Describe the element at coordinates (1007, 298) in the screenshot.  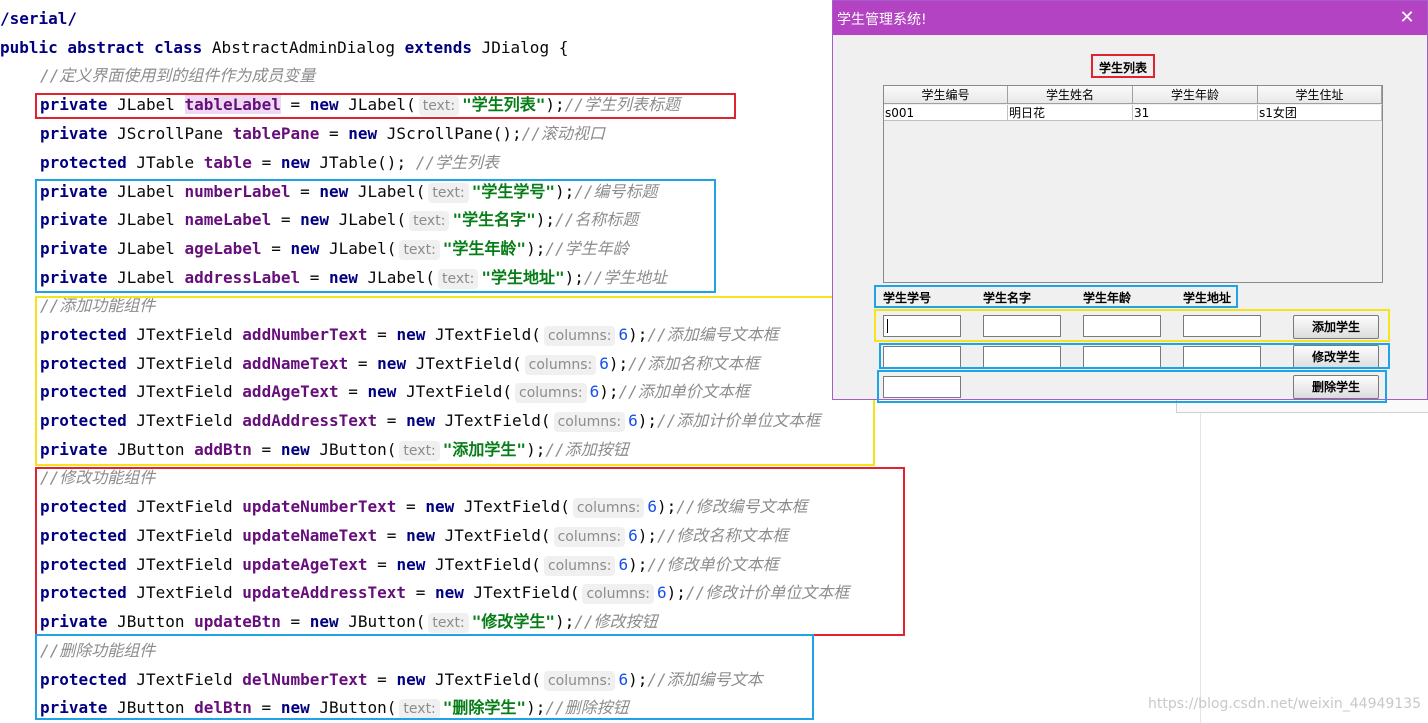
I see `name-label: 学生名字` at that location.